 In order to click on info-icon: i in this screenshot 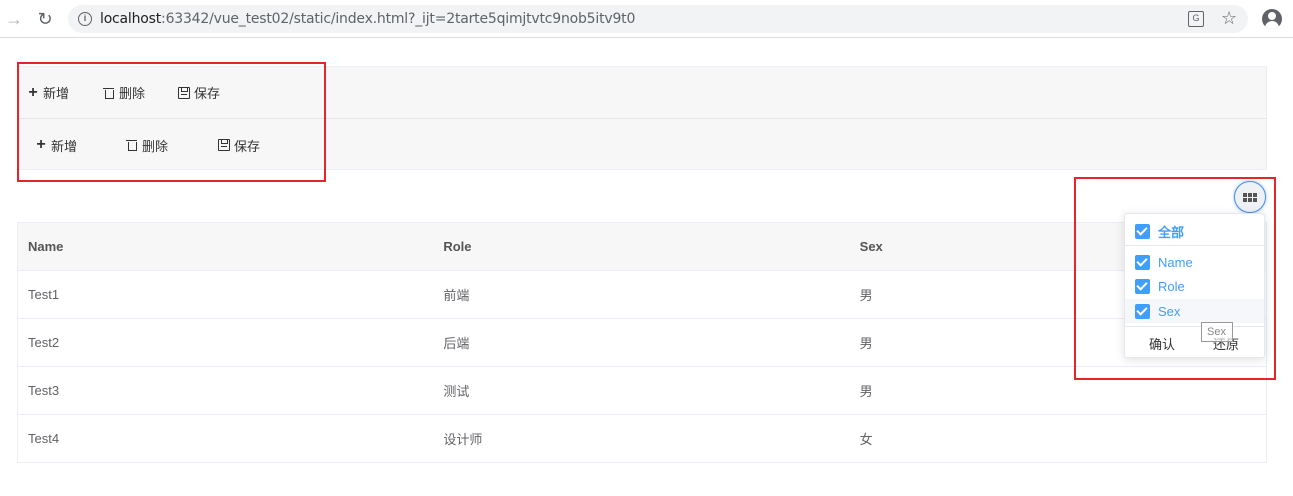, I will do `click(85, 19)`.